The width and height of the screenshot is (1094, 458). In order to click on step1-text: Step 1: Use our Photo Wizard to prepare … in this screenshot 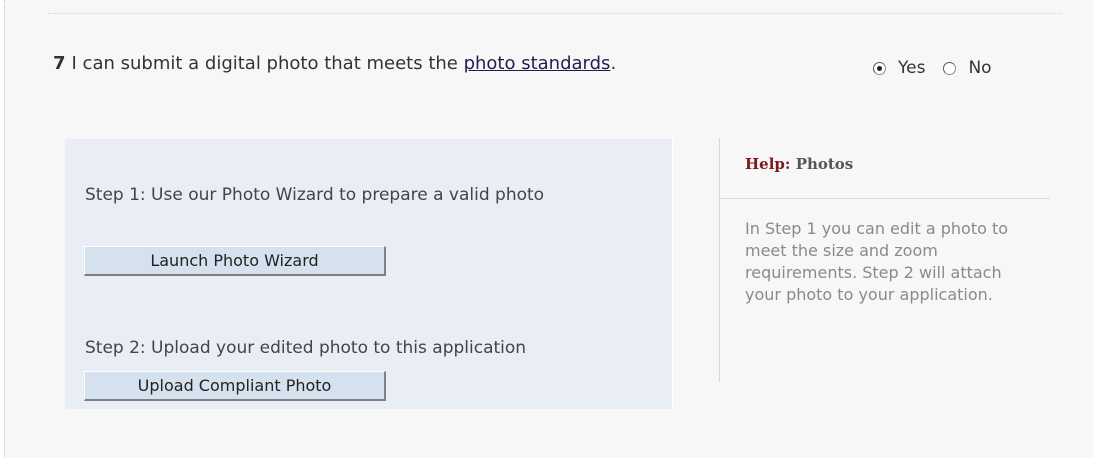, I will do `click(315, 195)`.